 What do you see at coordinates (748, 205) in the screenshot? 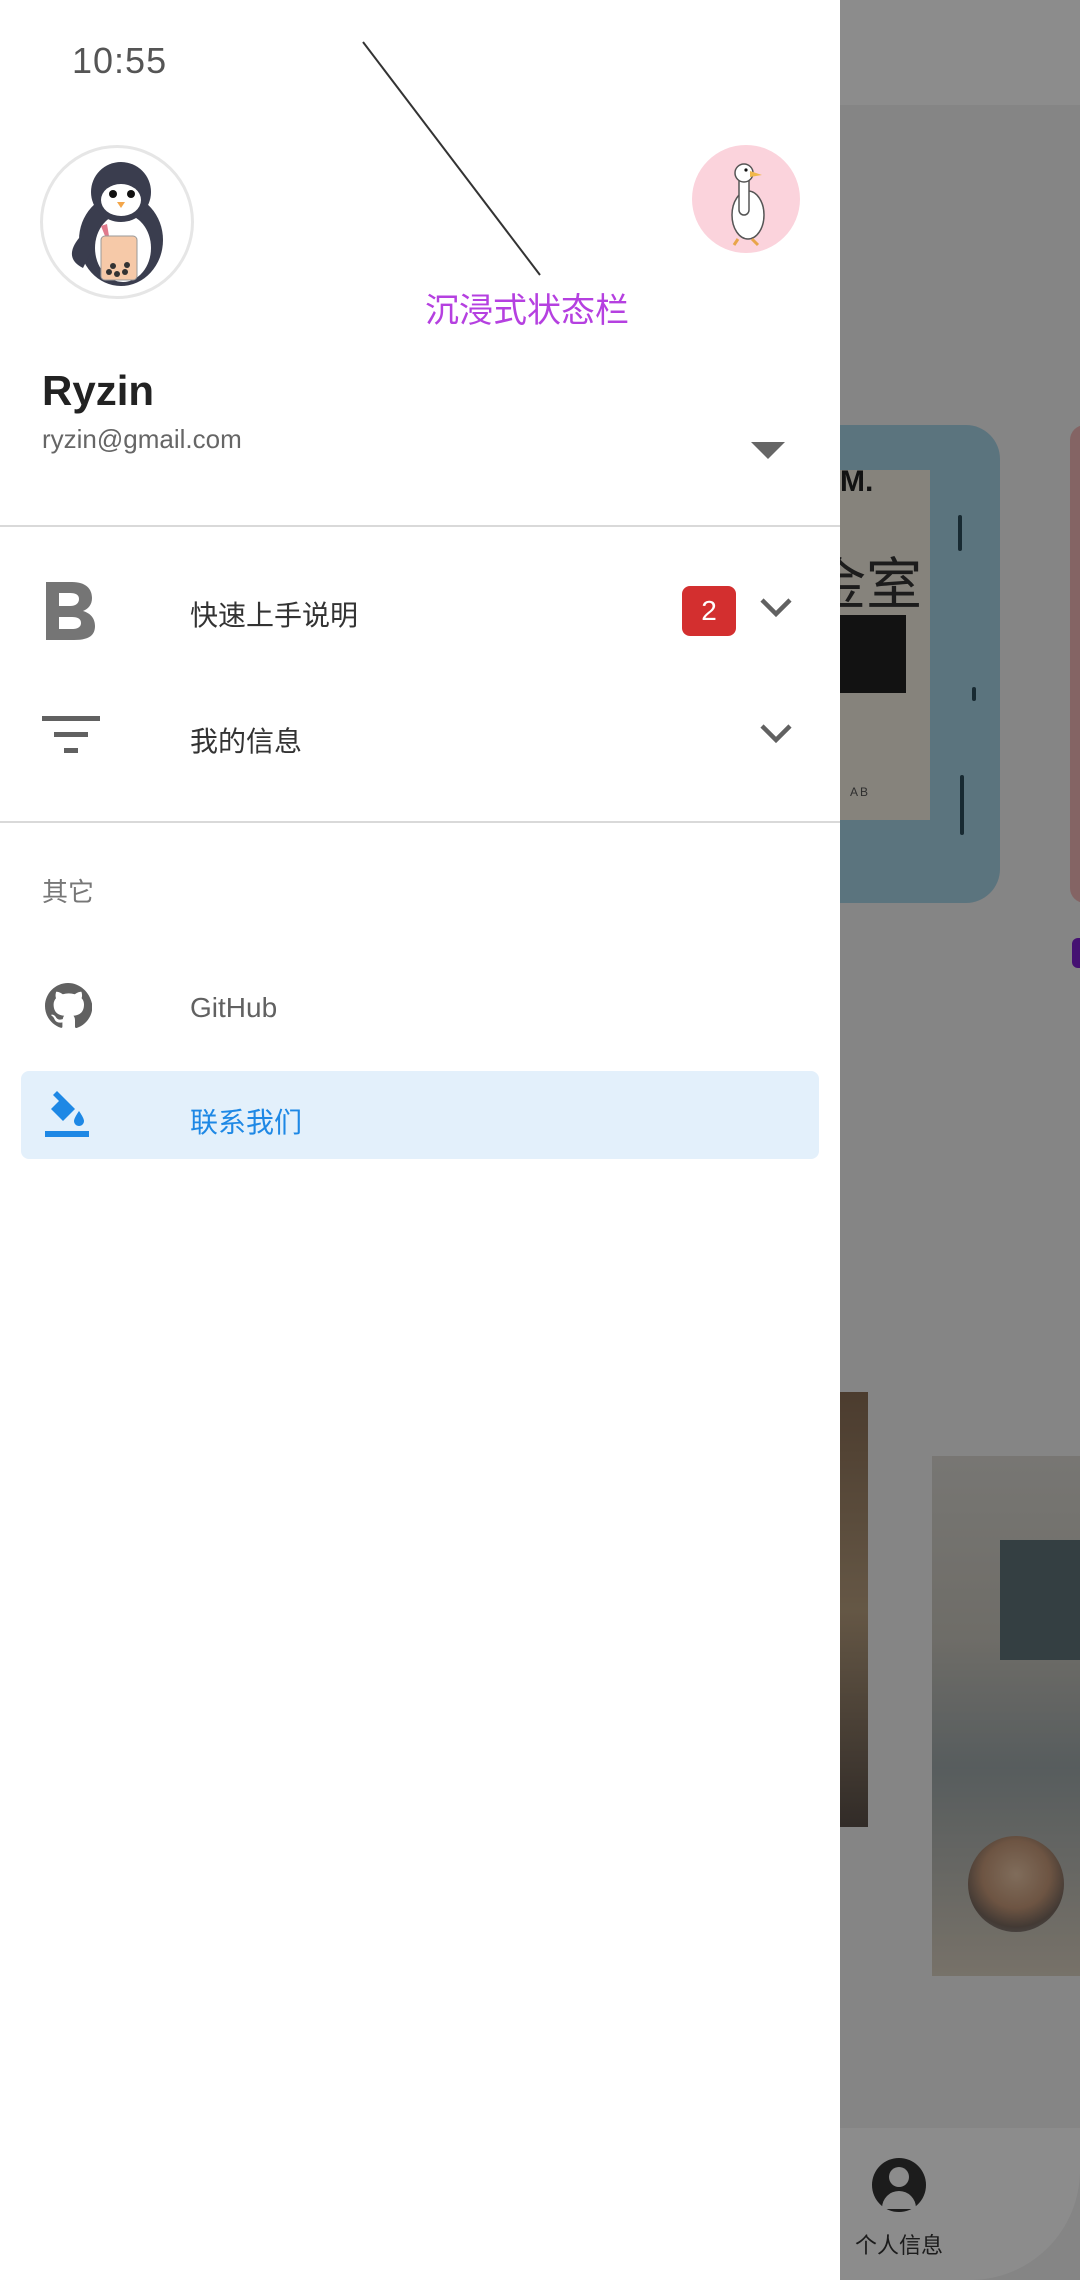
I see `duck-avatar-icon` at bounding box center [748, 205].